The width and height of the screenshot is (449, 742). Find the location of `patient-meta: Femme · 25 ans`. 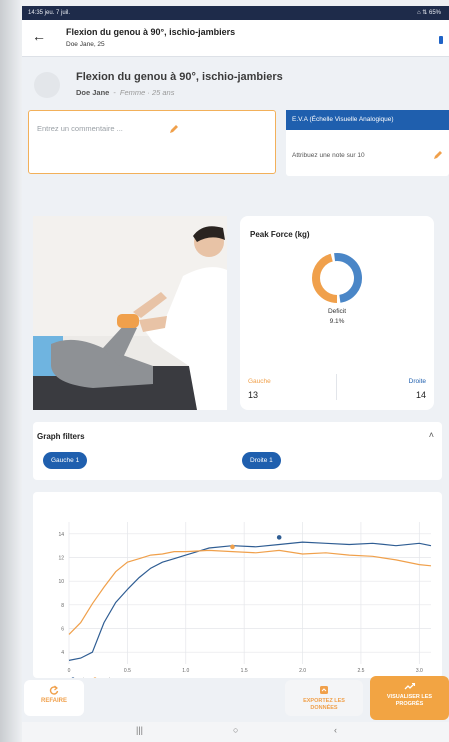

patient-meta: Femme · 25 ans is located at coordinates (147, 92).